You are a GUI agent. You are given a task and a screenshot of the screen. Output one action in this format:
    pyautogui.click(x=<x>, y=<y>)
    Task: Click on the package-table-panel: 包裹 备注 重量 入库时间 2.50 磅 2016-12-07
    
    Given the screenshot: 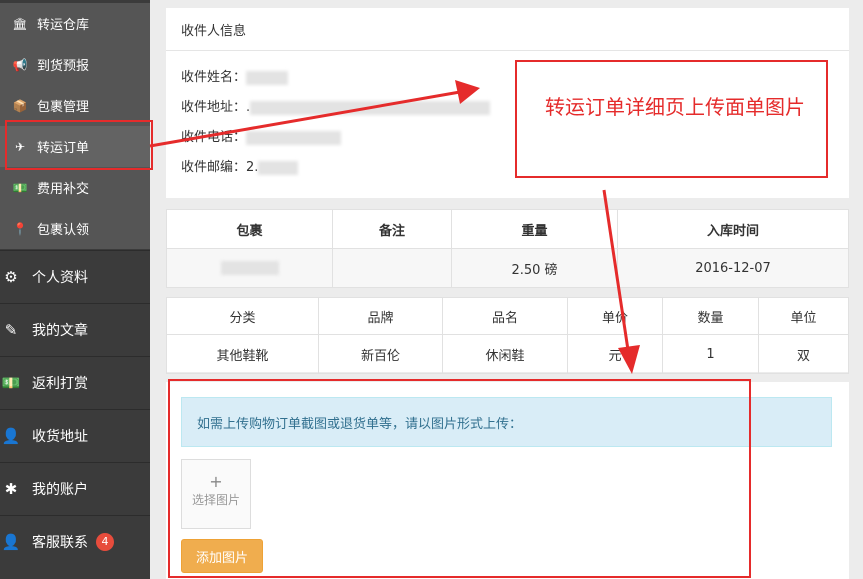 What is the action you would take?
    pyautogui.click(x=507, y=248)
    